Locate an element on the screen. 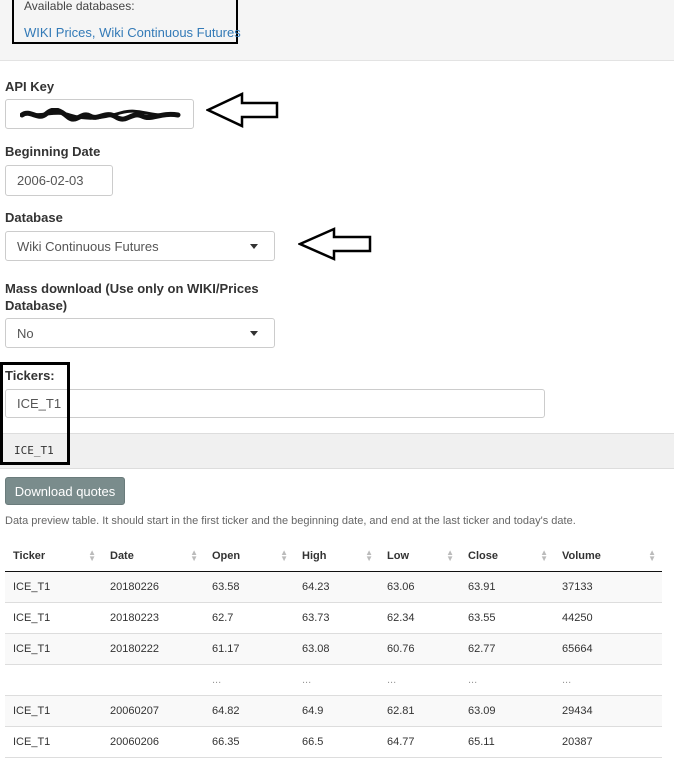 This screenshot has width=674, height=766. database-label: Database is located at coordinates (34, 217).